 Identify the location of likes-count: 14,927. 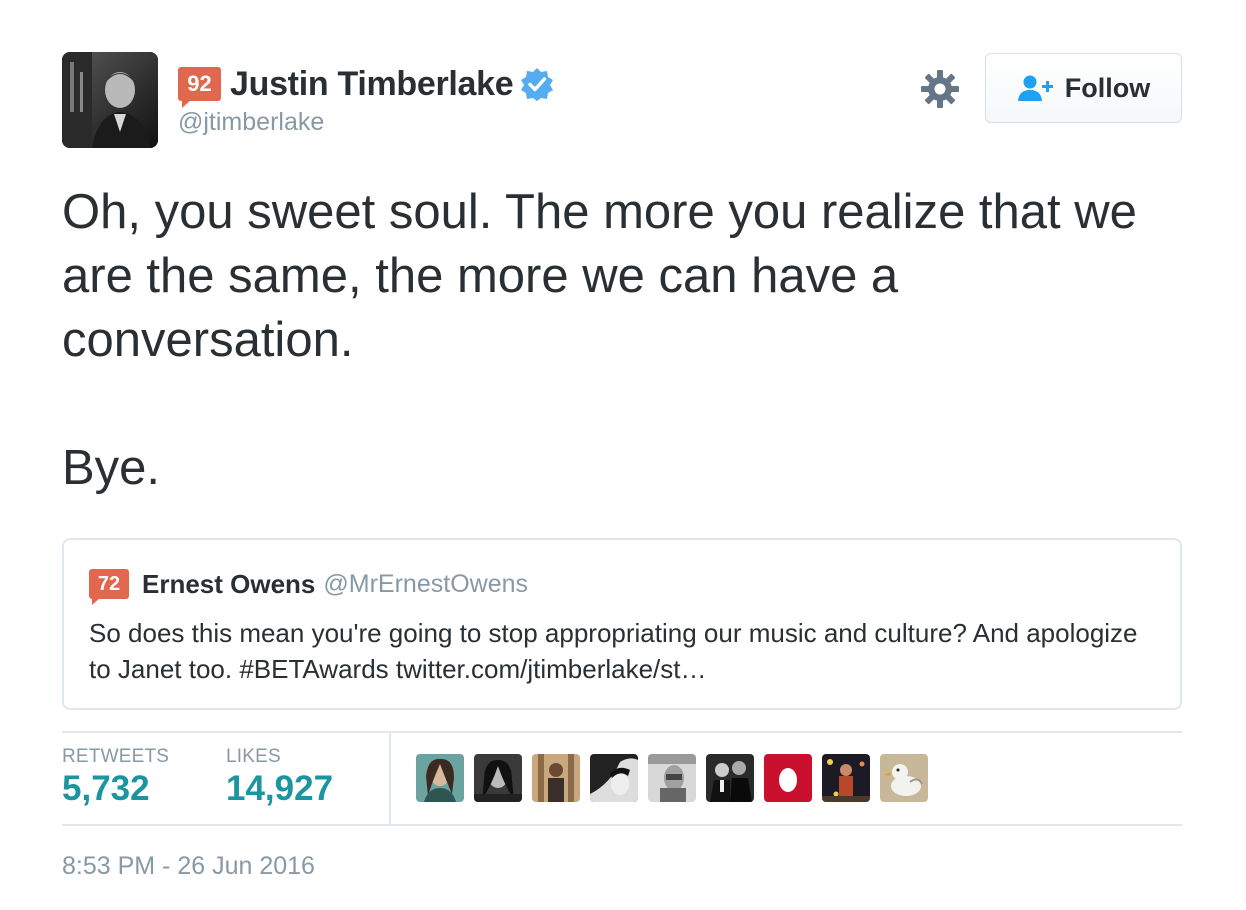
(280, 788).